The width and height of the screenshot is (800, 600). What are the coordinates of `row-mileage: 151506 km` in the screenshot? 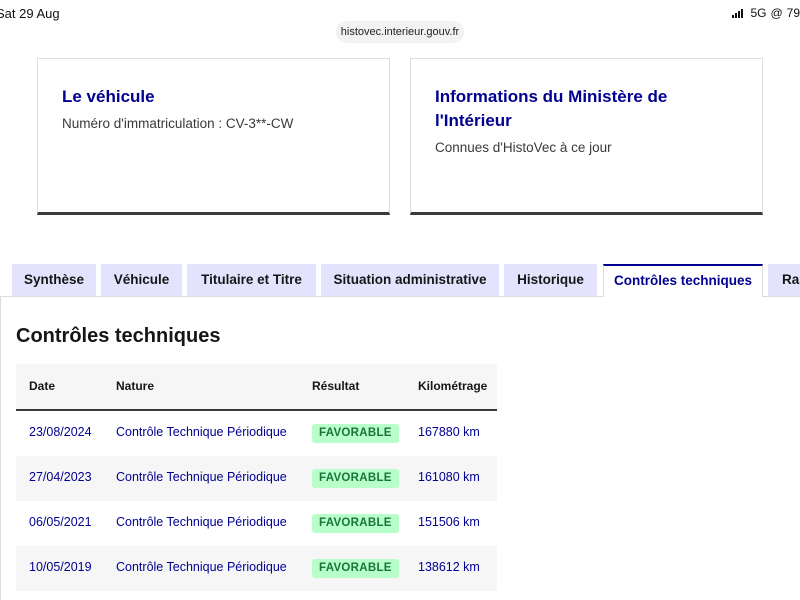 It's located at (449, 522).